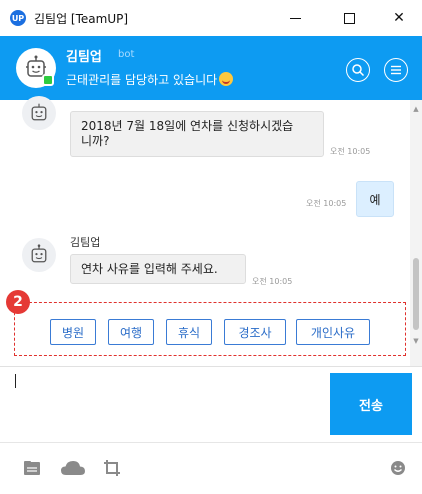 This screenshot has width=422, height=494. What do you see at coordinates (85, 242) in the screenshot?
I see `sender-name: 김팀업` at bounding box center [85, 242].